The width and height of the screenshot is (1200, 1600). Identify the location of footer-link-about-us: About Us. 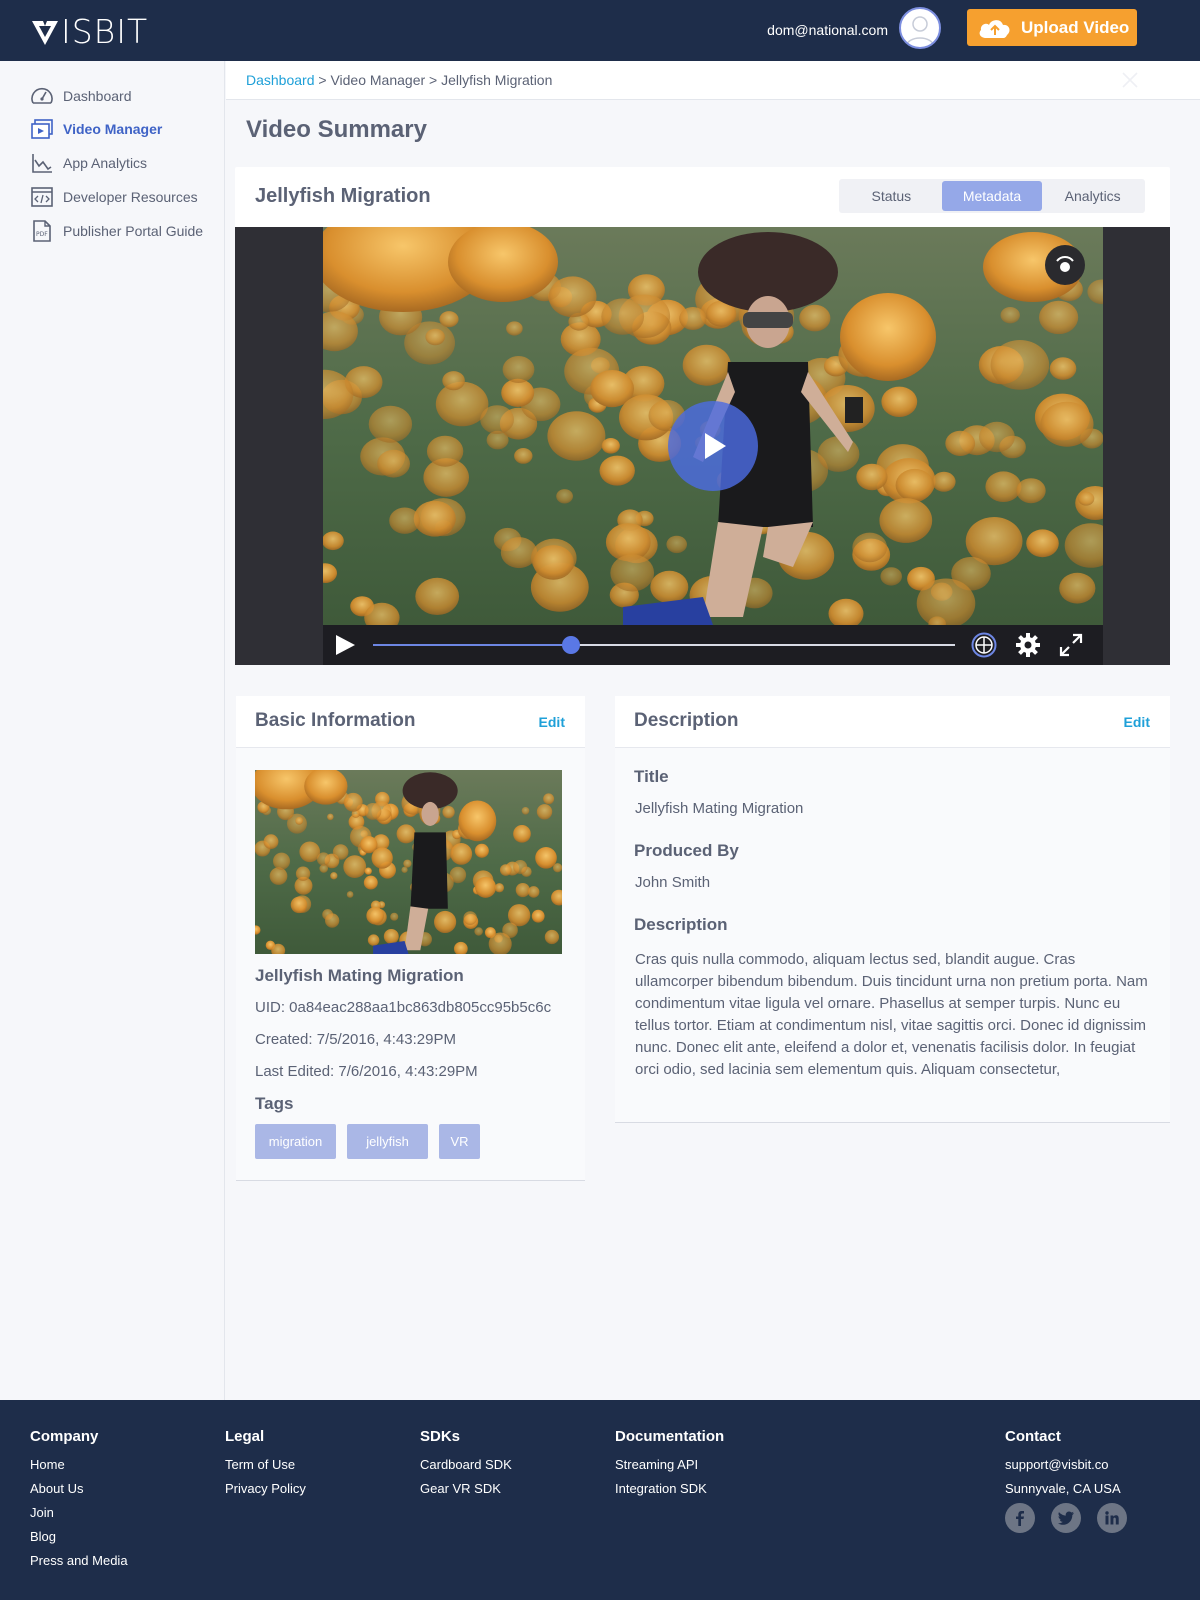
(79, 1489).